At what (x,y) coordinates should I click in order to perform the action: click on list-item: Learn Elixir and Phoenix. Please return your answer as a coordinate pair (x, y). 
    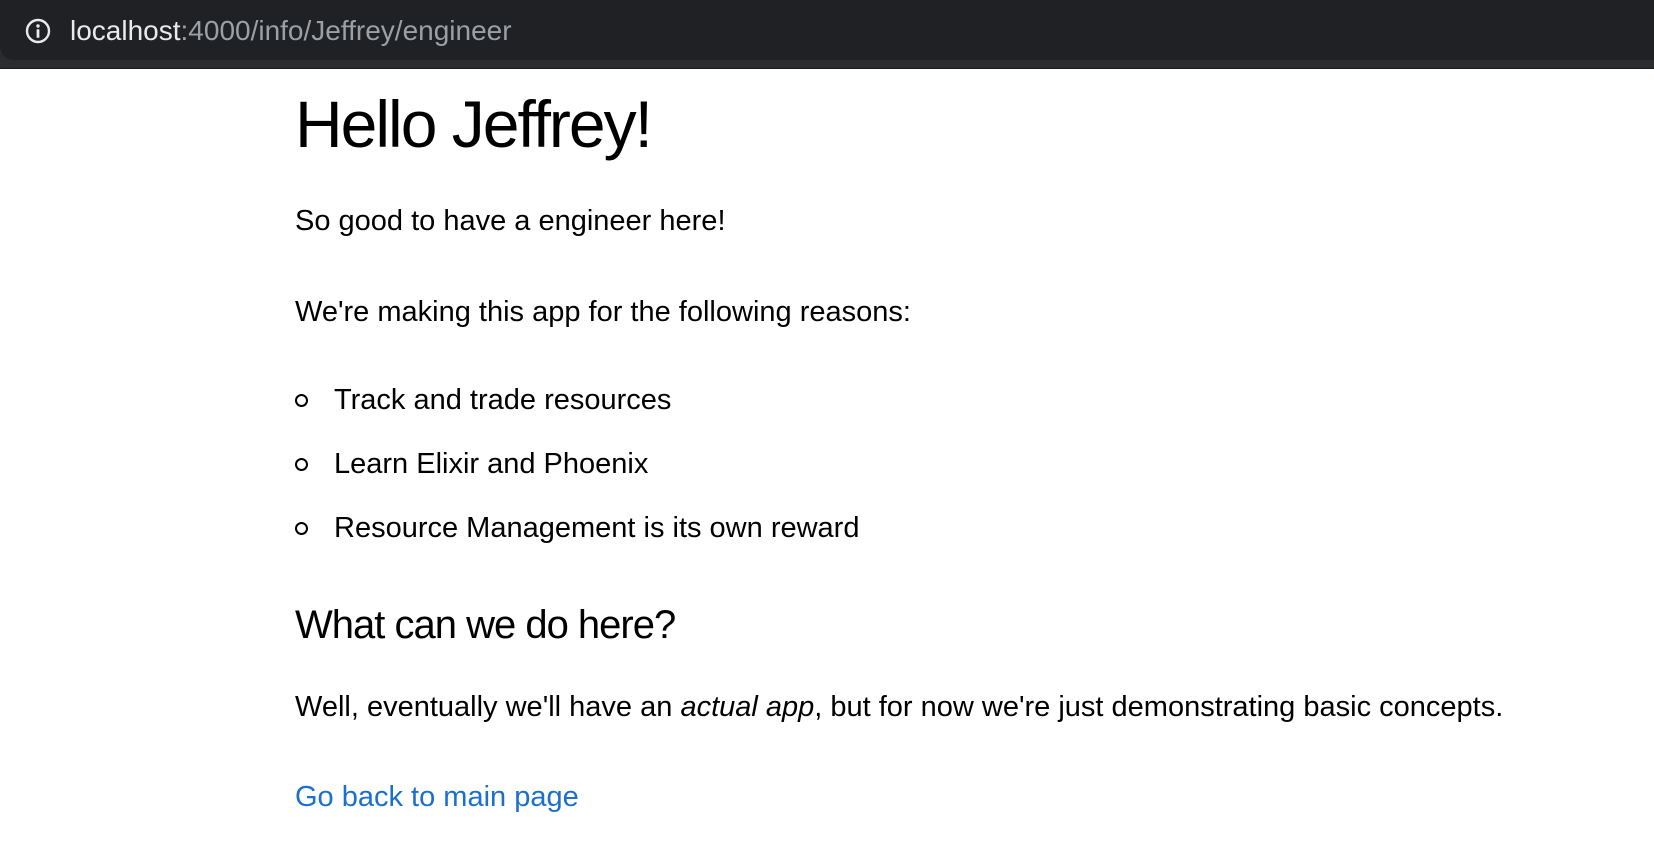
    Looking at the image, I should click on (577, 478).